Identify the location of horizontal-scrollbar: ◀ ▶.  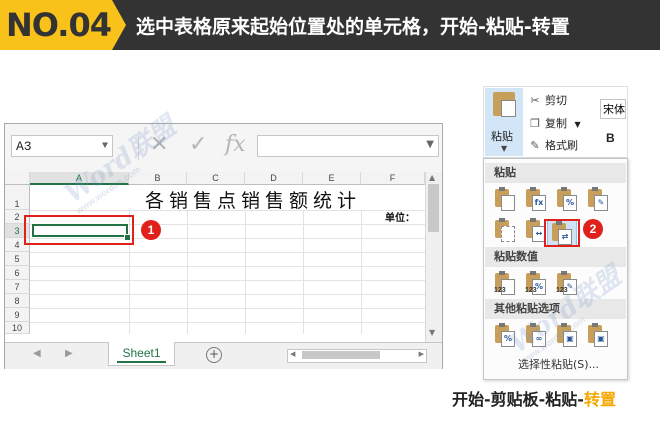
(357, 356).